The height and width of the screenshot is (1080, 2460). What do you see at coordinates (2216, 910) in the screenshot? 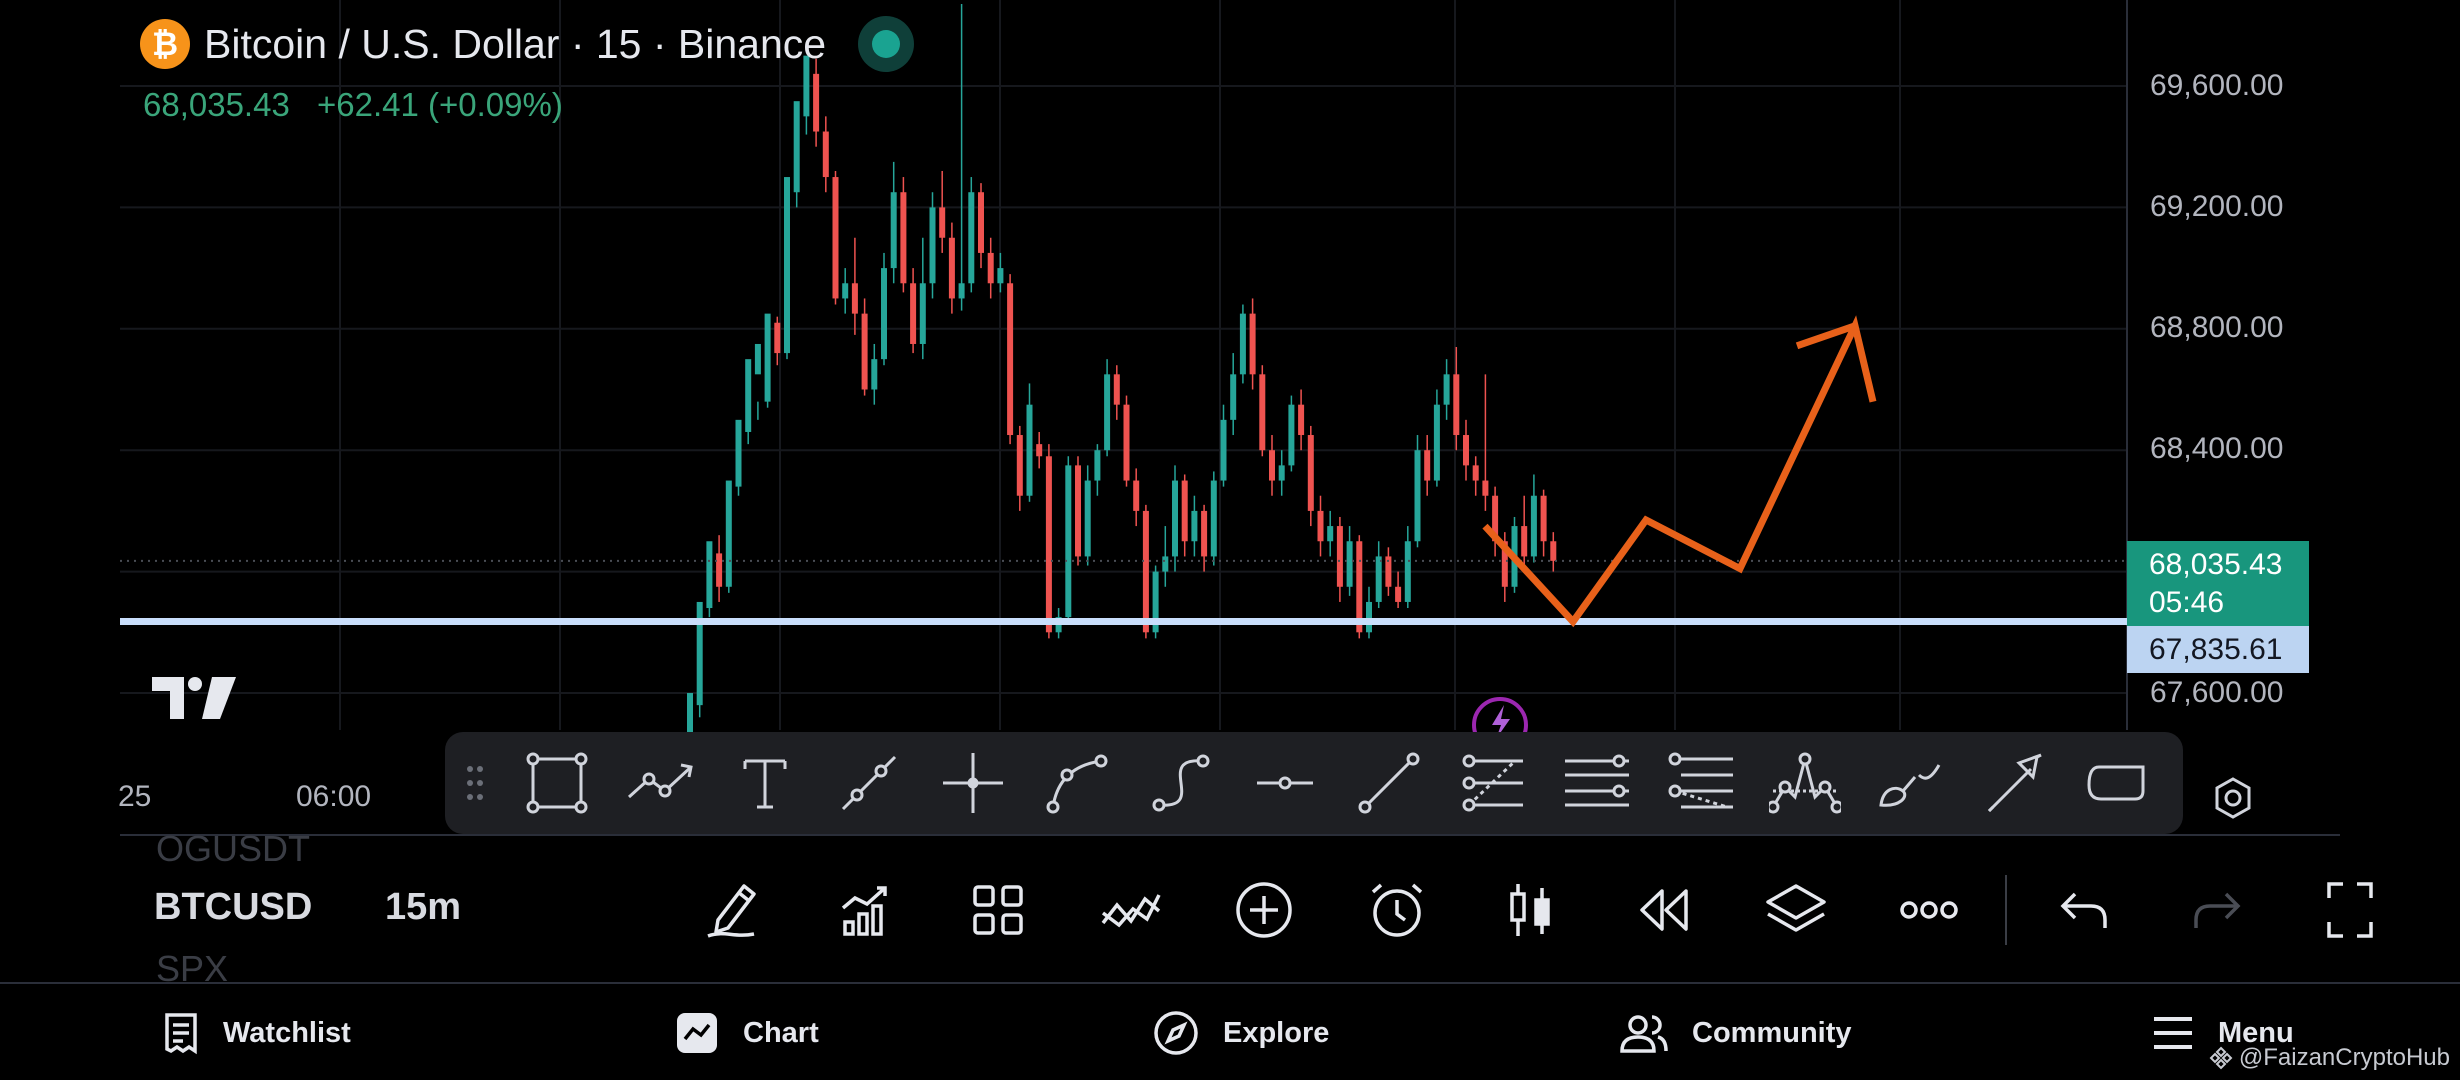
I see `redo-icon` at bounding box center [2216, 910].